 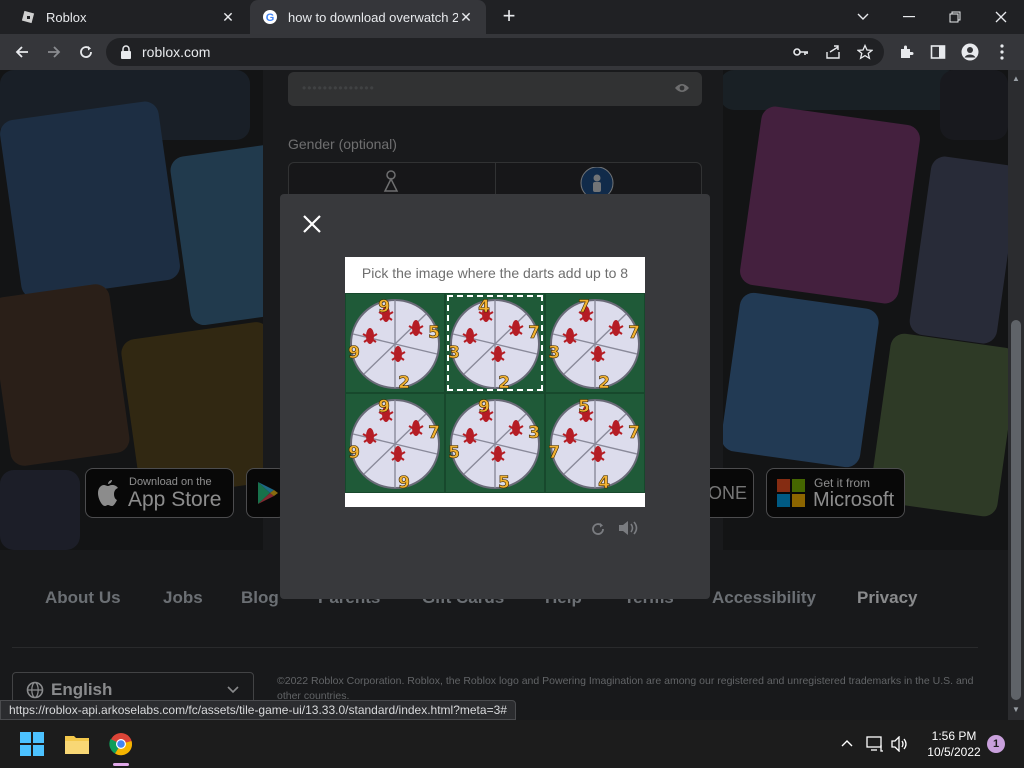 What do you see at coordinates (801, 52) in the screenshot?
I see `key-icon` at bounding box center [801, 52].